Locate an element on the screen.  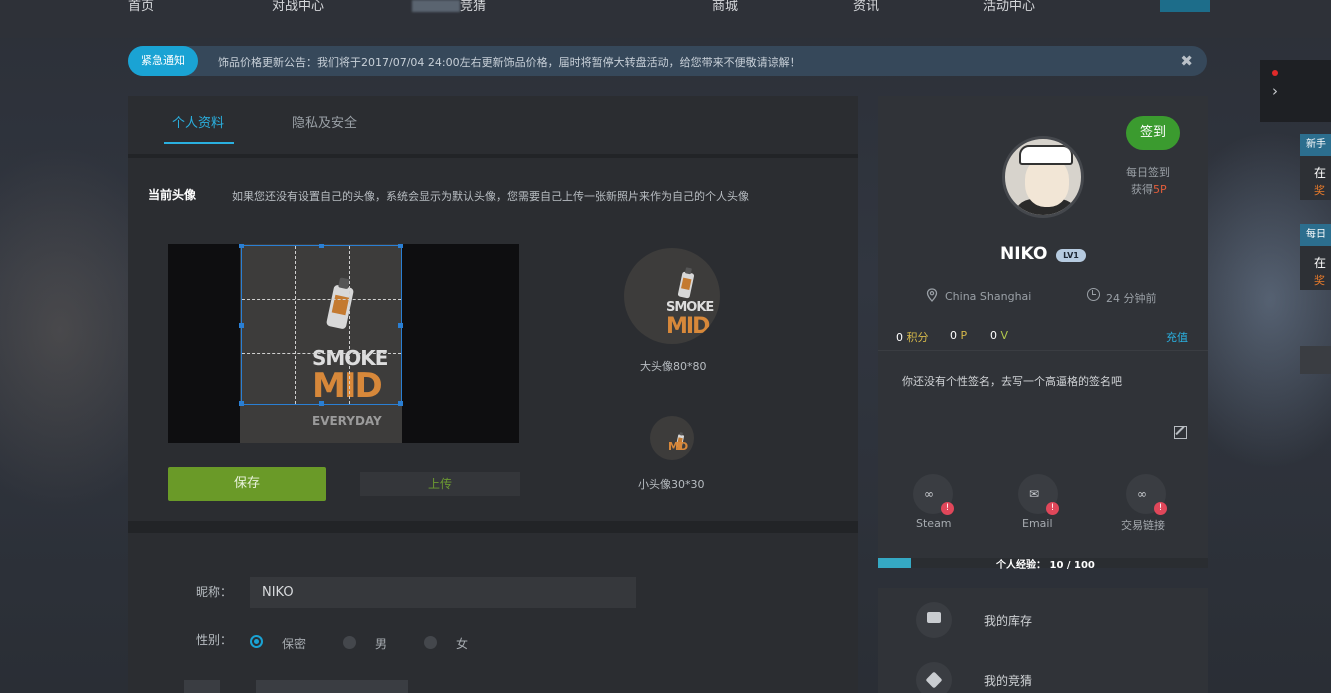
gender-radio-male is located at coordinates (349, 642).